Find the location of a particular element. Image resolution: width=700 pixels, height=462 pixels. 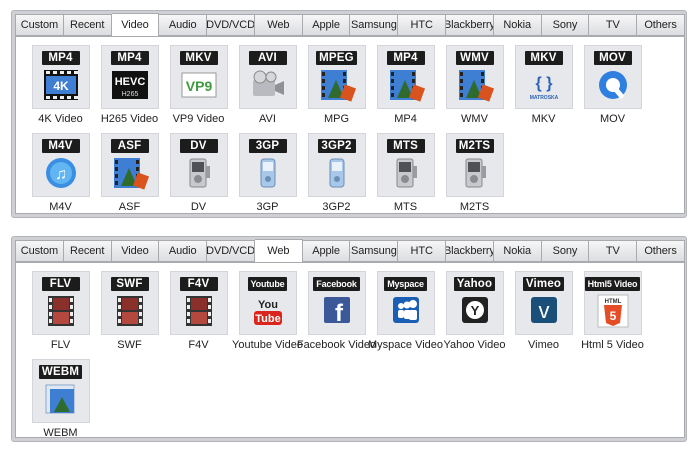

format-tile: MKV VP9 is located at coordinates (198, 77).